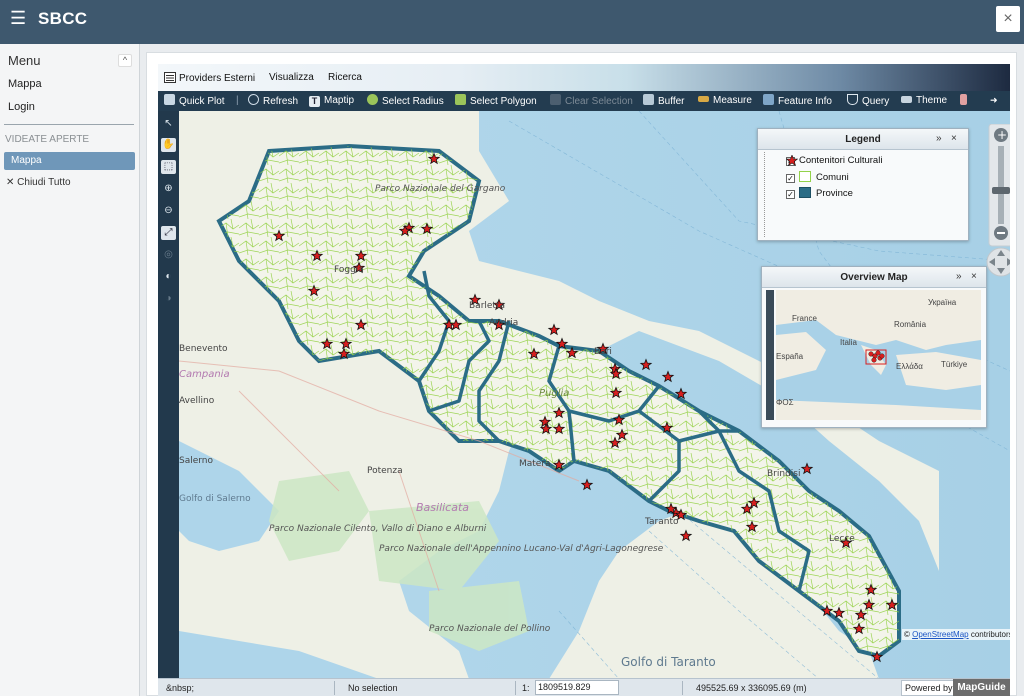 The image size is (1024, 696). Describe the element at coordinates (168, 299) in the screenshot. I see `next-view-icon: ◑` at that location.